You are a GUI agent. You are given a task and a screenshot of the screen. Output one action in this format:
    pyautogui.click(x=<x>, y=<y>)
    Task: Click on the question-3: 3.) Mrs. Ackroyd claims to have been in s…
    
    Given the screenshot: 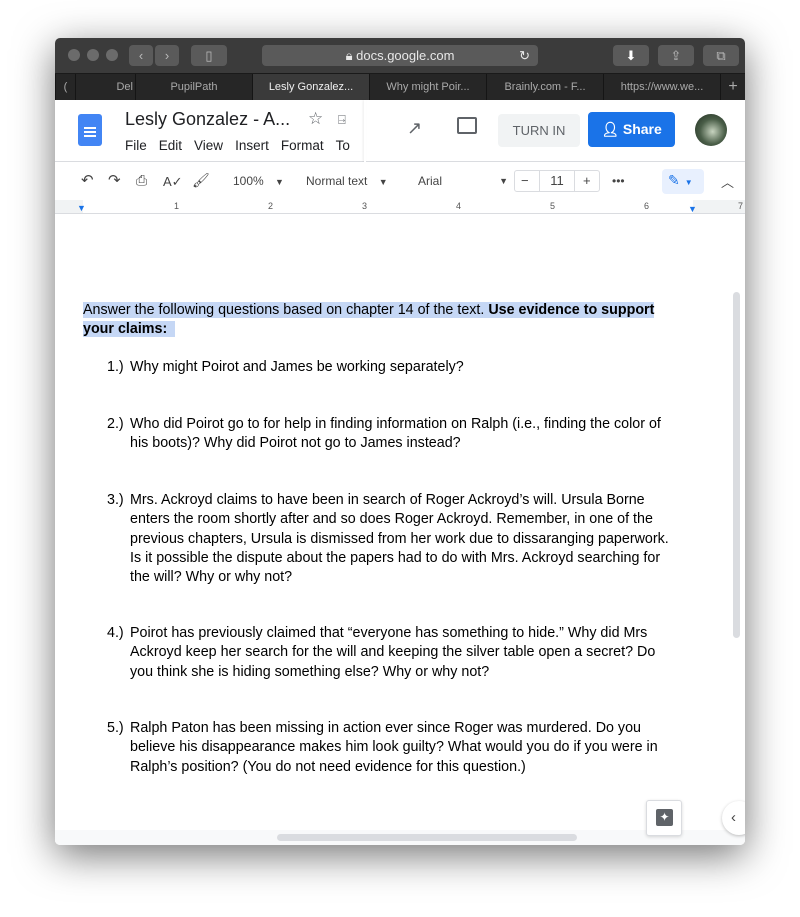 What is the action you would take?
    pyautogui.click(x=397, y=539)
    